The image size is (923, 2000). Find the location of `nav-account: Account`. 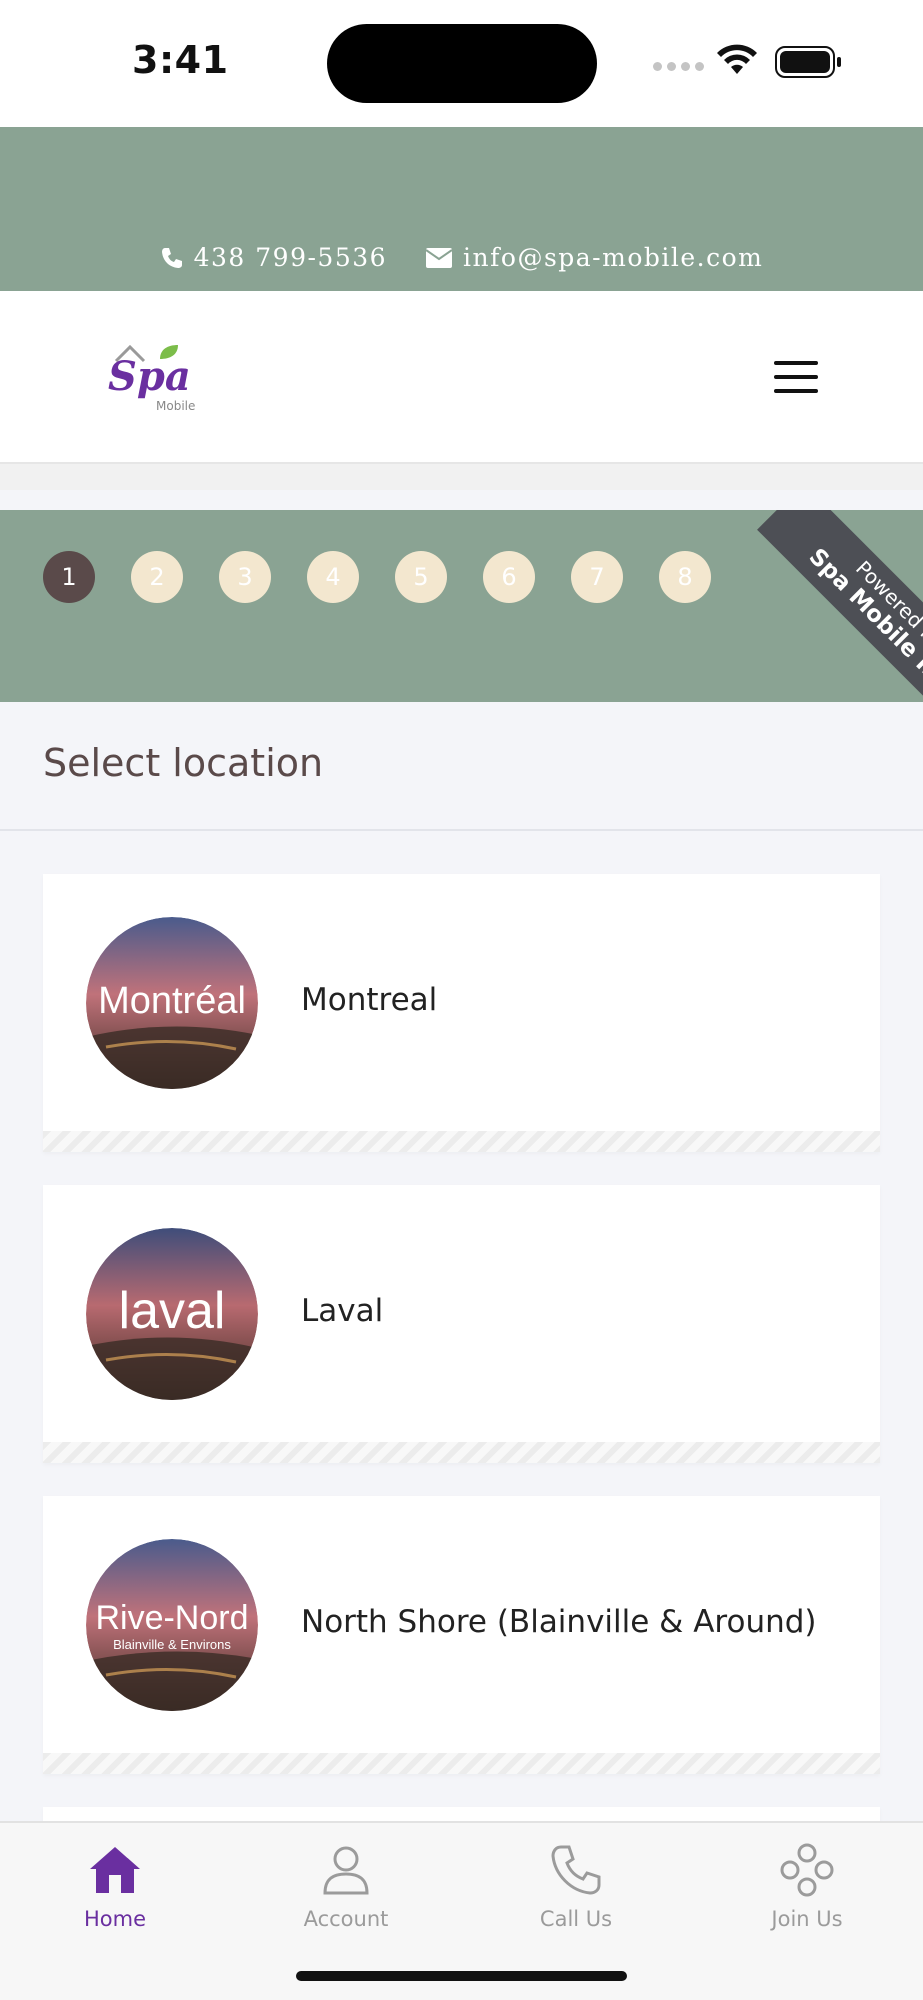

nav-account: Account is located at coordinates (346, 1886).